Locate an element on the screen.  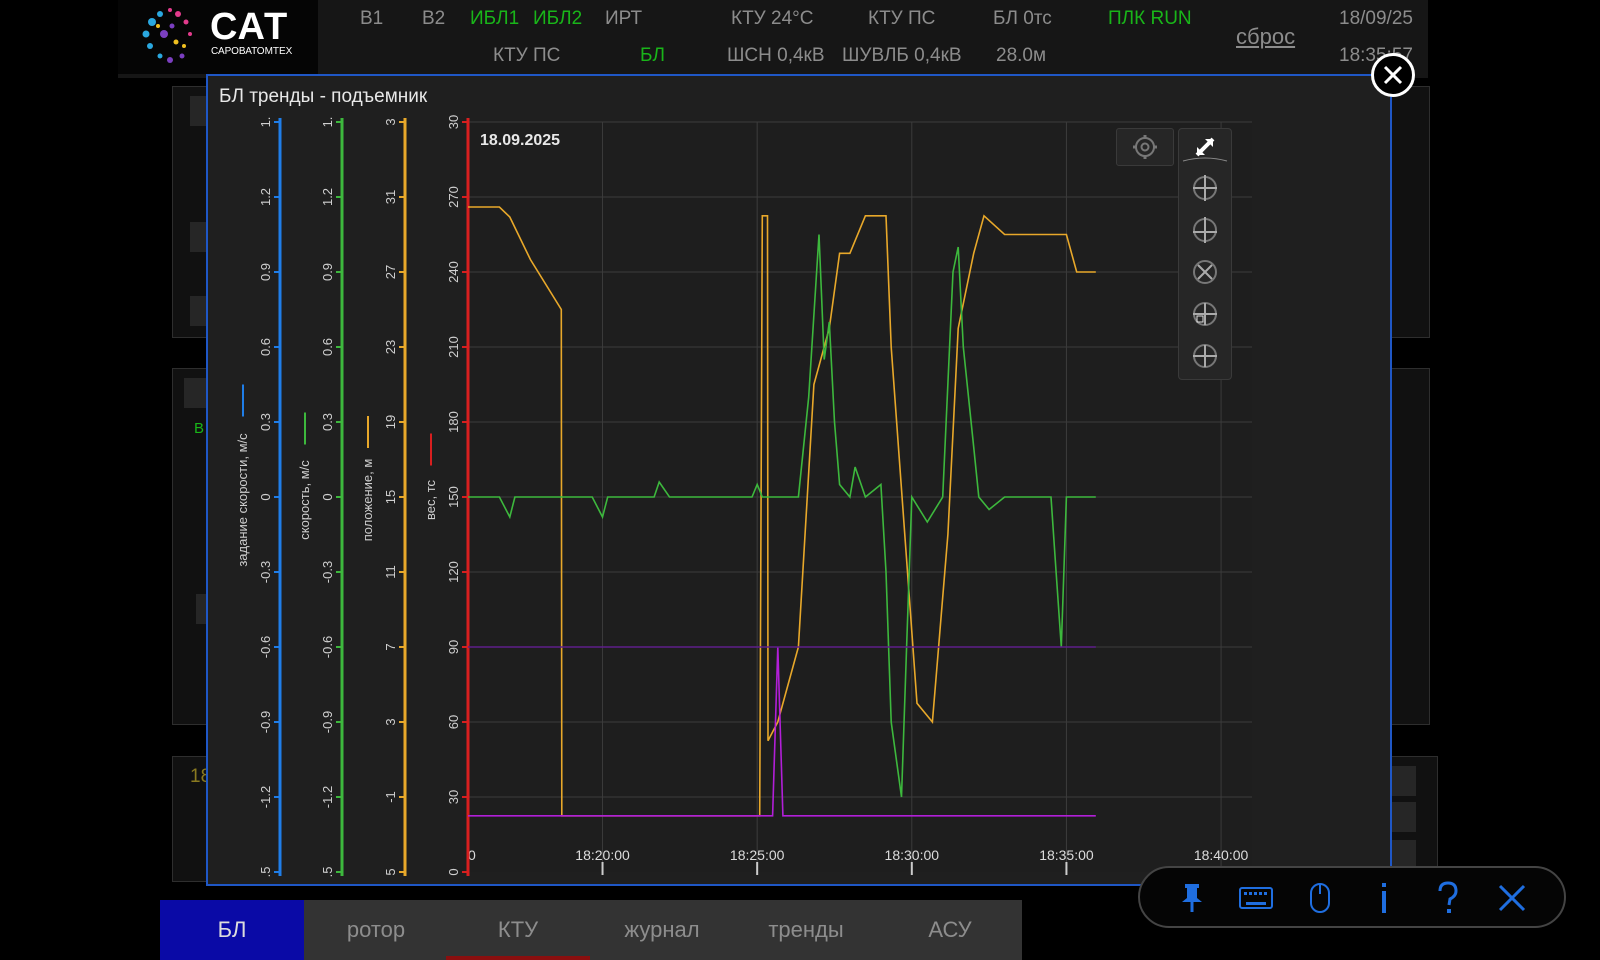
y-axis-title: задание скорости, м/с is located at coordinates (242, 500).